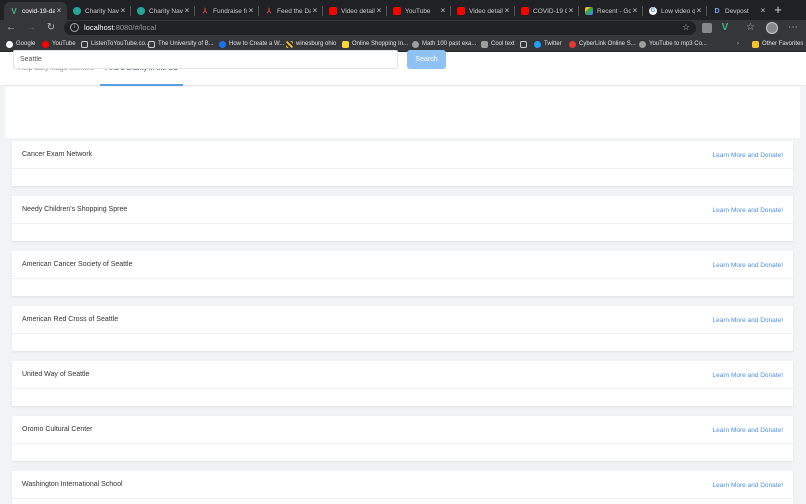 The image size is (806, 504). Describe the element at coordinates (222, 44) in the screenshot. I see `globe-icon` at that location.